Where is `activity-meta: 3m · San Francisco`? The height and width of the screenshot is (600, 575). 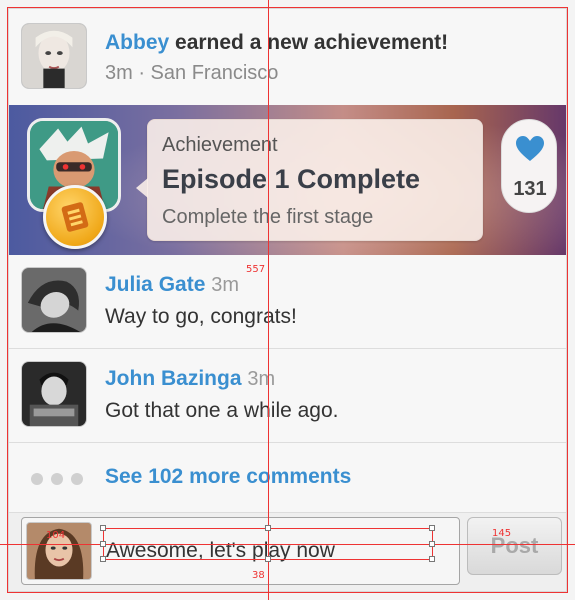 activity-meta: 3m · San Francisco is located at coordinates (192, 73).